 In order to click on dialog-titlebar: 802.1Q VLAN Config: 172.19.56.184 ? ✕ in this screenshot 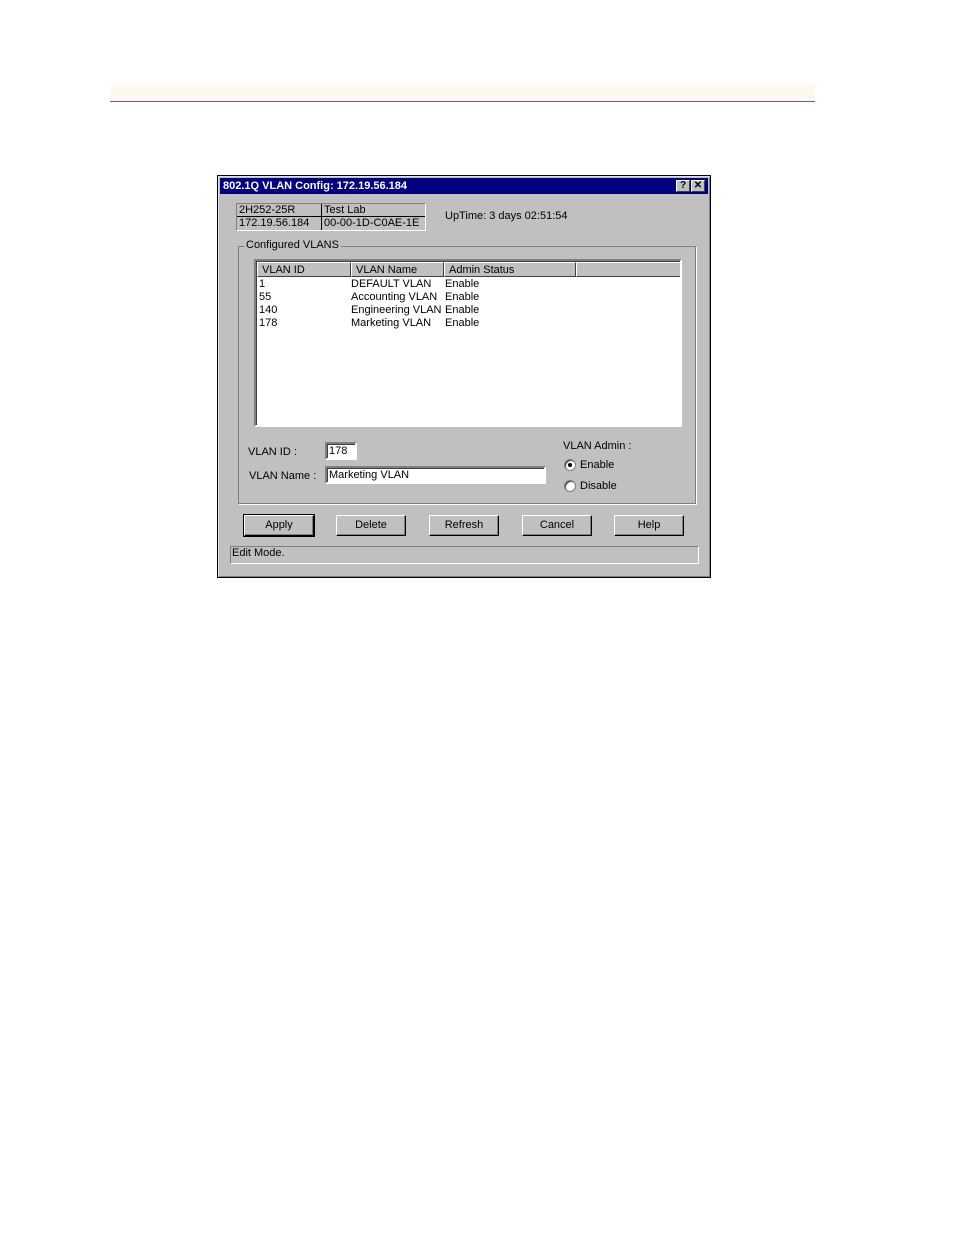, I will do `click(464, 186)`.